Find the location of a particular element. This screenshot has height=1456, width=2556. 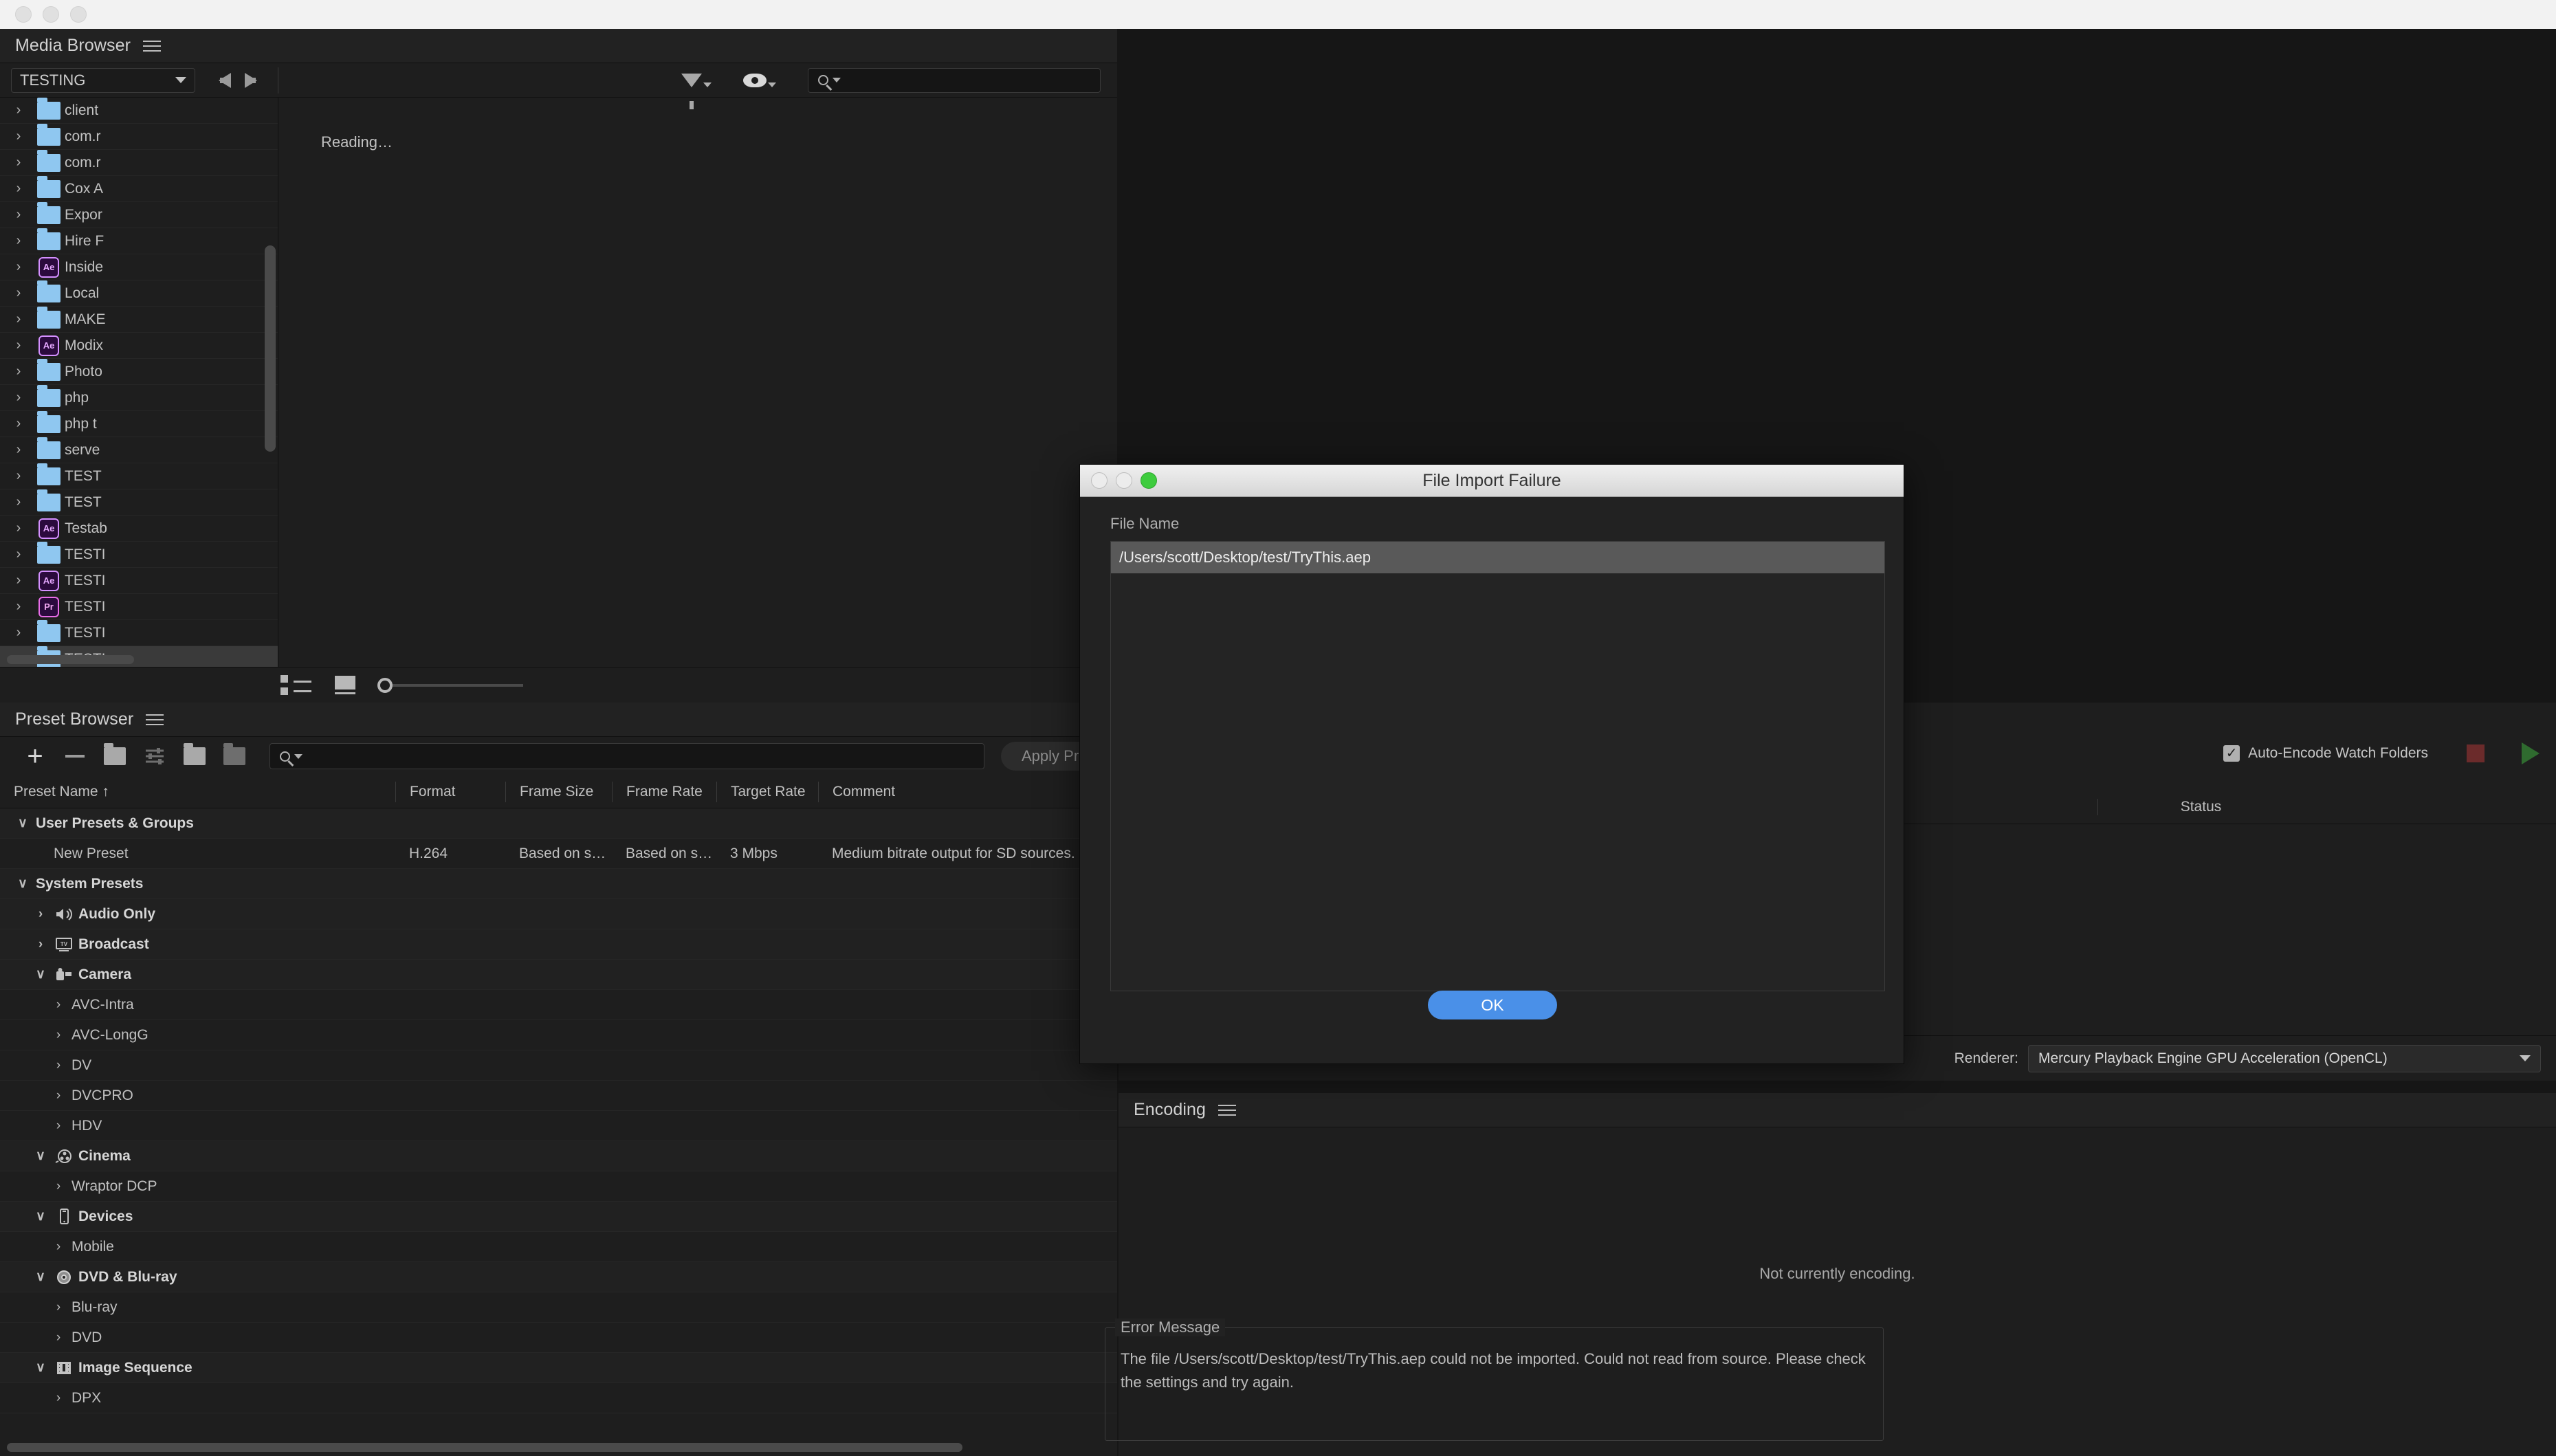

preset-row: › DVCPRO is located at coordinates (558, 1096).